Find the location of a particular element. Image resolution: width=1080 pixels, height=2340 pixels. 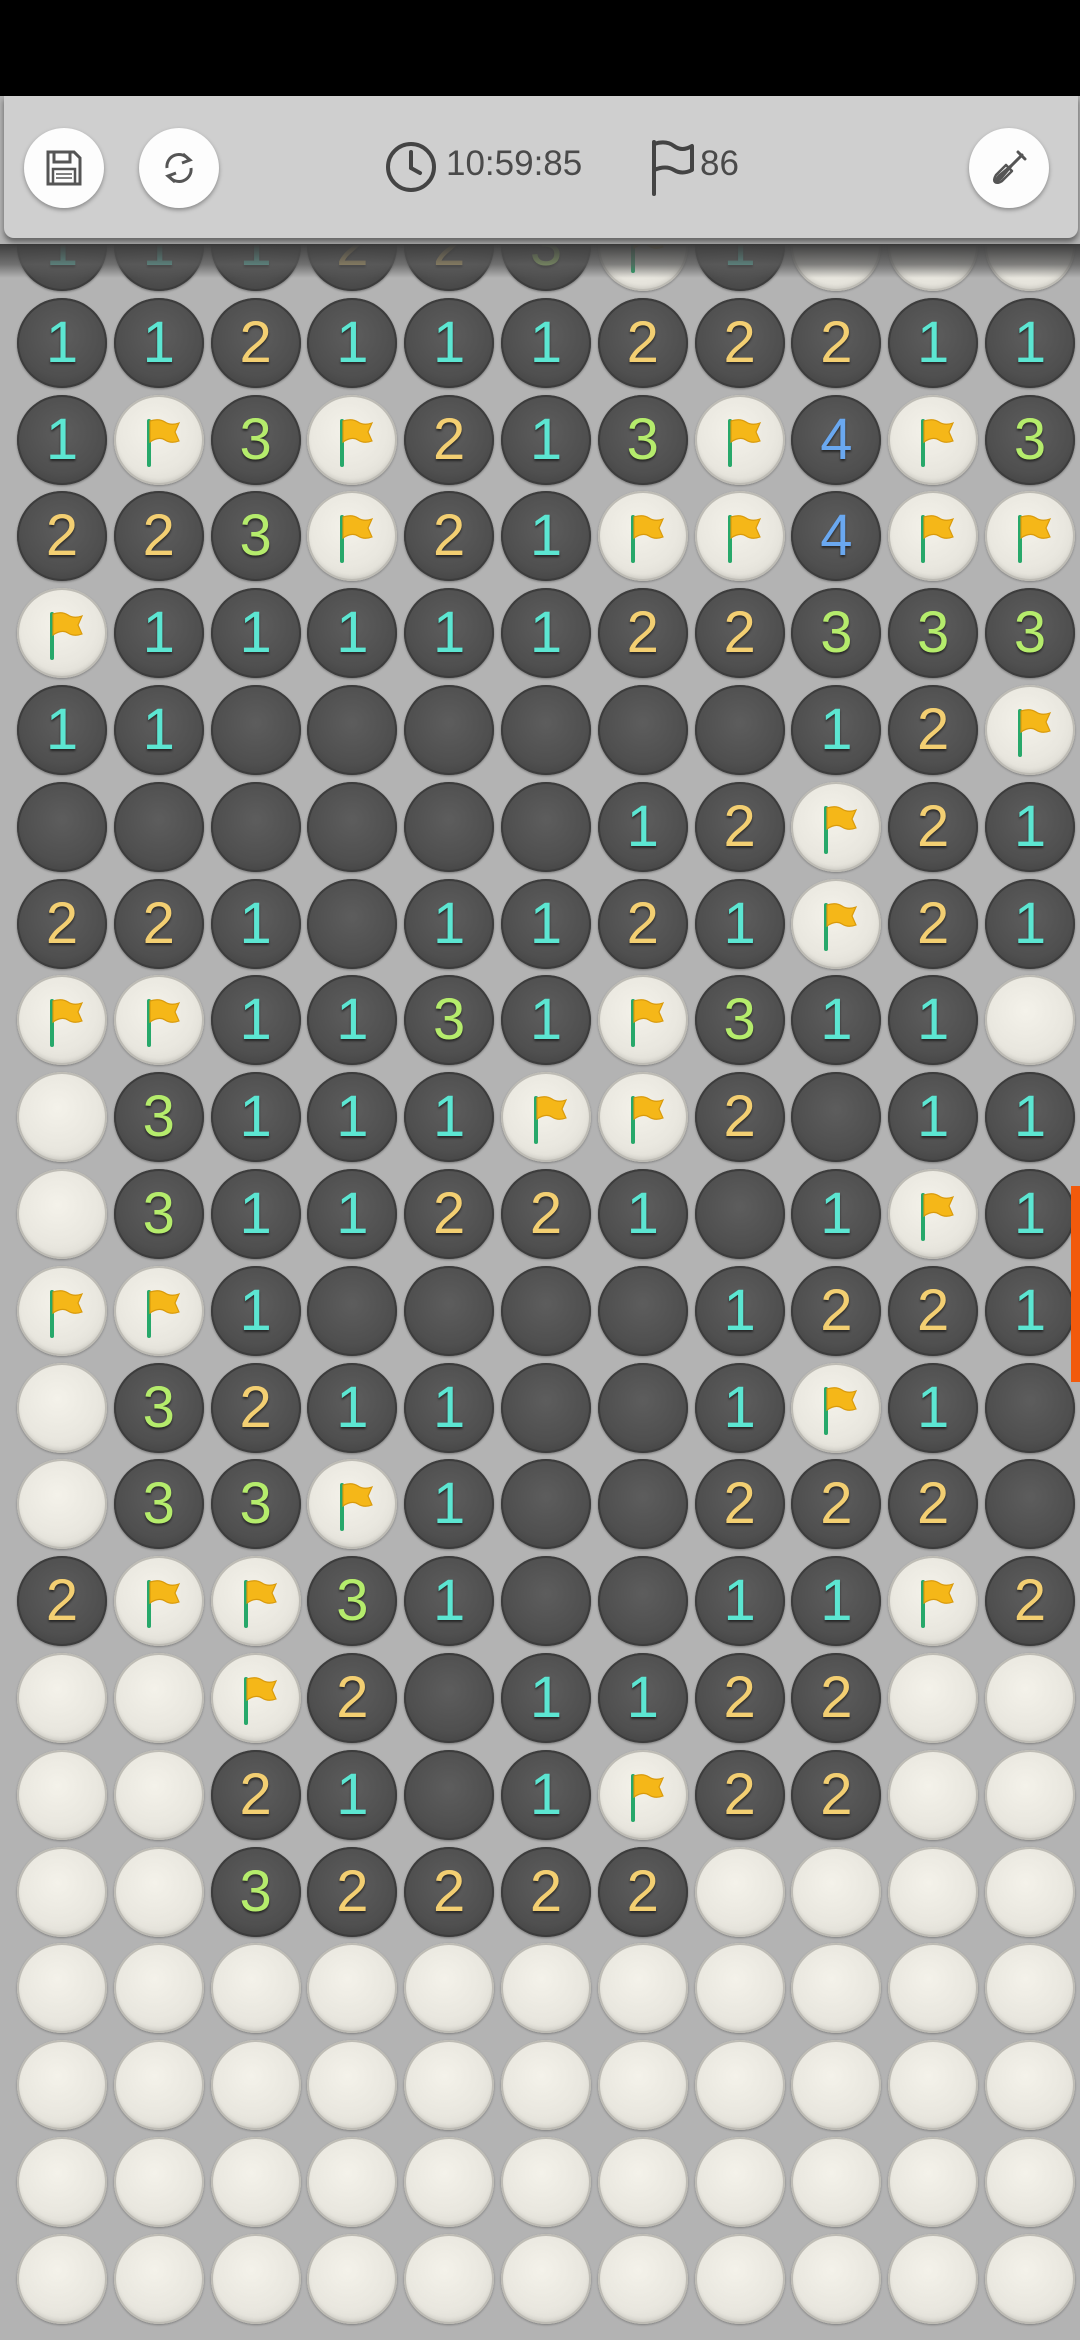

tool-toggle-button is located at coordinates (1009, 168).